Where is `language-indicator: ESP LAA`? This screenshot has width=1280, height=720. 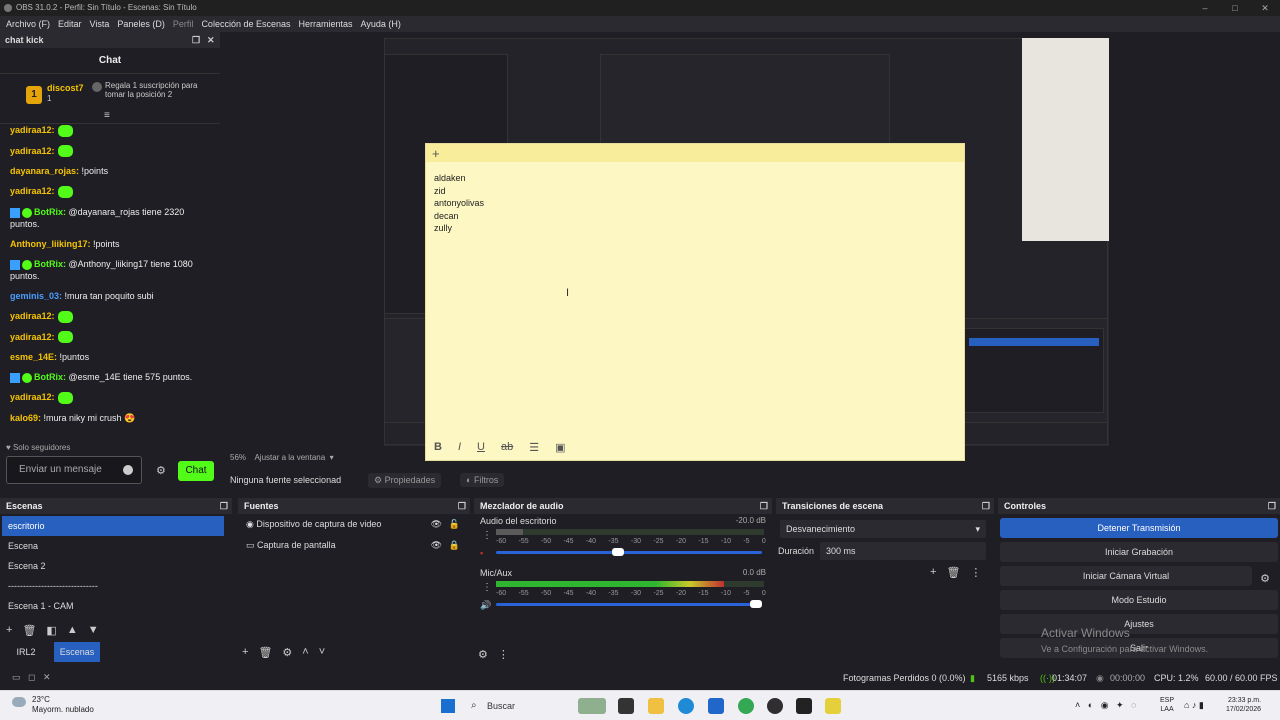 language-indicator: ESP LAA is located at coordinates (1167, 705).